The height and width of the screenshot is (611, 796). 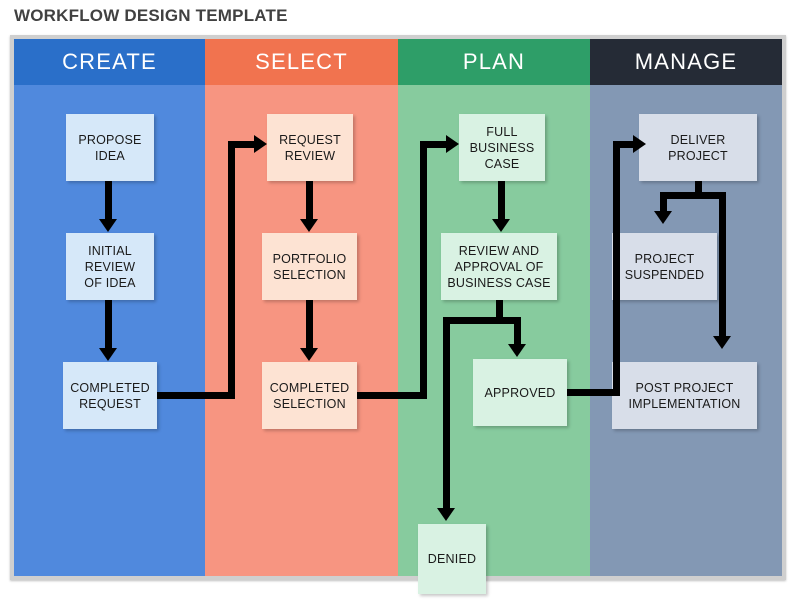 What do you see at coordinates (639, 144) in the screenshot?
I see `edge-approved-to-deliver-project-arrowhead` at bounding box center [639, 144].